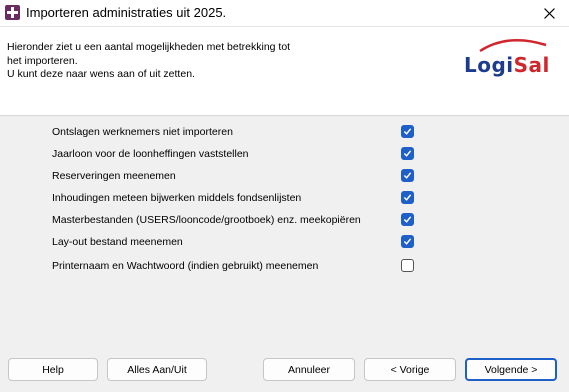  I want to click on title-bar: Importeren administraties uit 2025., so click(284, 13).